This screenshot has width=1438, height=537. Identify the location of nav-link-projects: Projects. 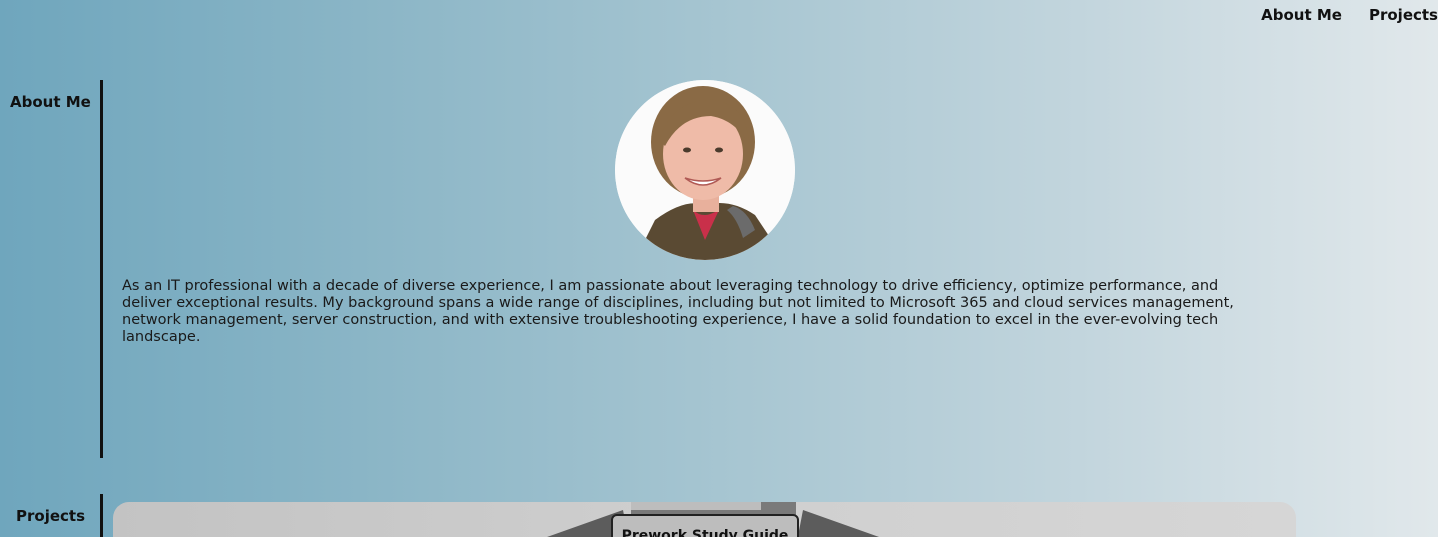
(1403, 15).